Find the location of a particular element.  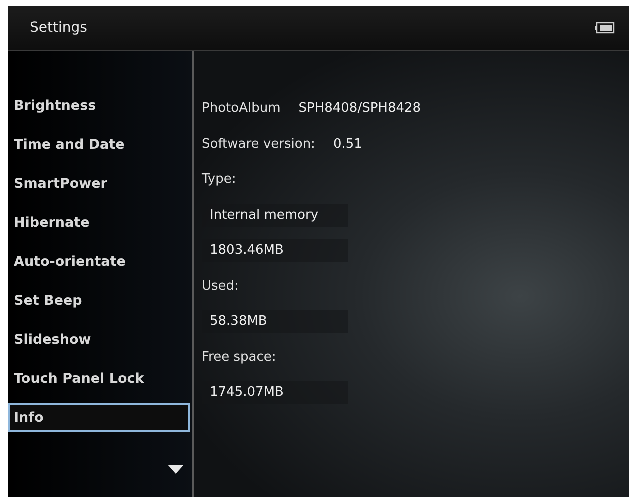

menu-item: Time and Date is located at coordinates (99, 144).